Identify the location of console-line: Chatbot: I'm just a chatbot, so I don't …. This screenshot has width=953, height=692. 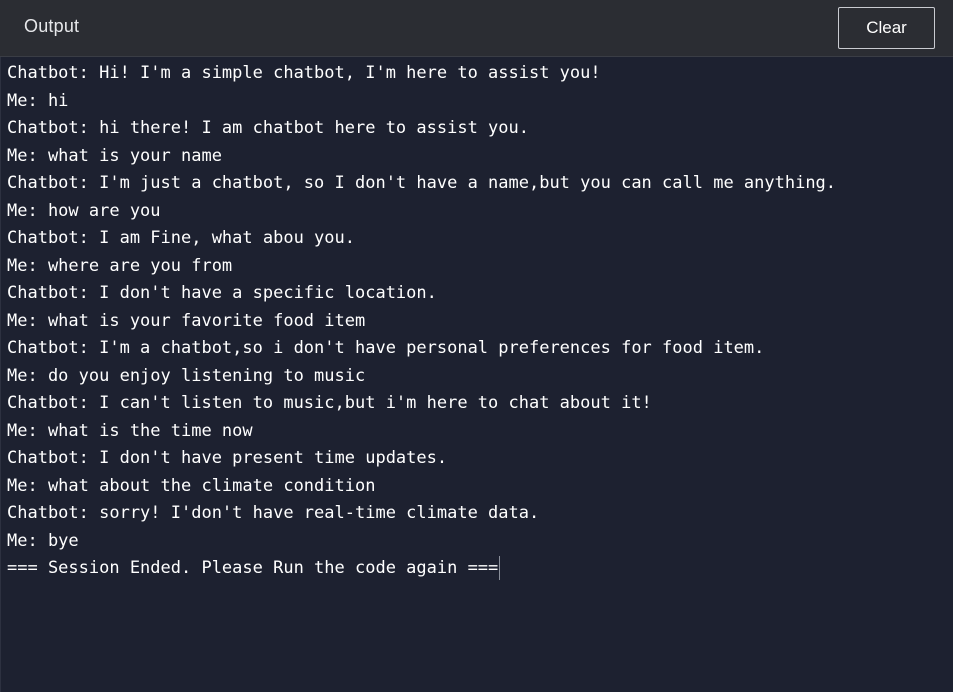
(422, 183).